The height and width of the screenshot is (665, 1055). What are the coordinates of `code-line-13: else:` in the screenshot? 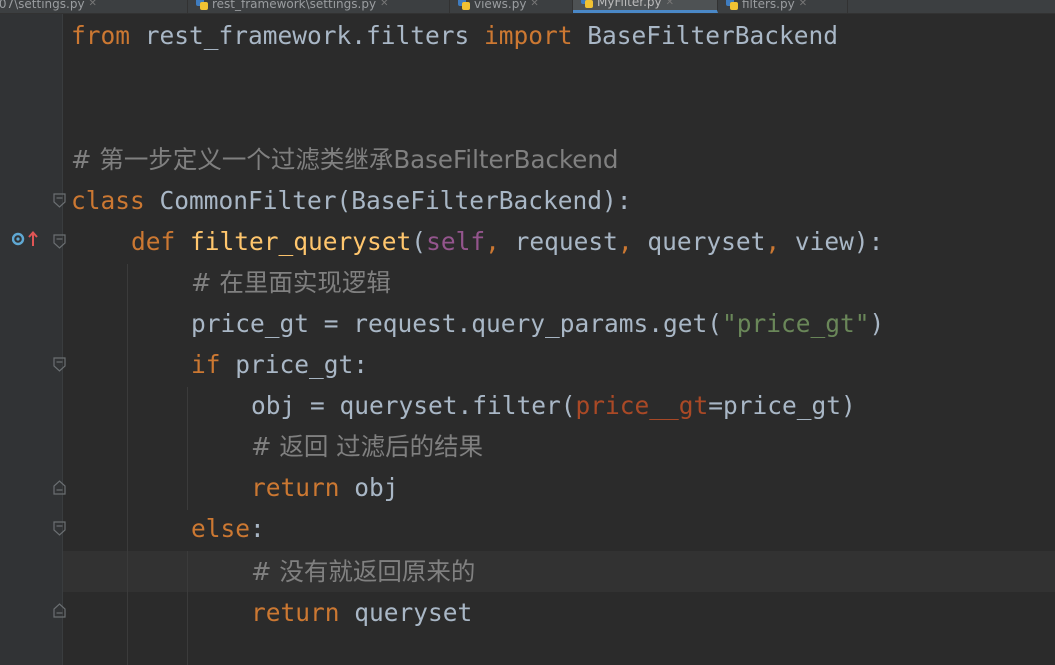 It's located at (228, 528).